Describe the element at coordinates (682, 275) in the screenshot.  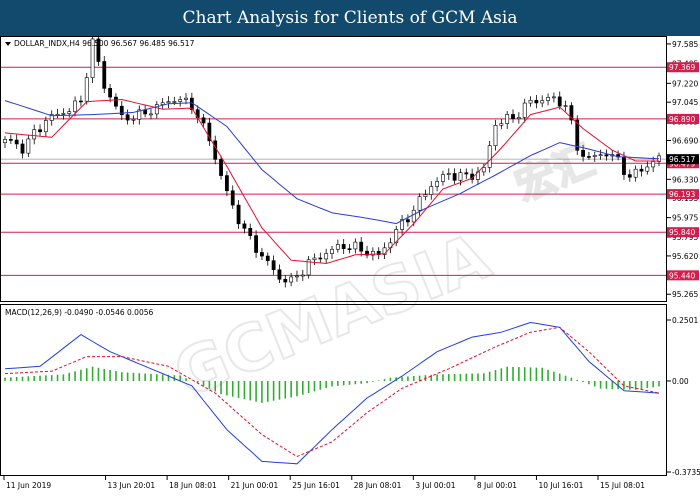
I see `level-price-label: 95.440` at that location.